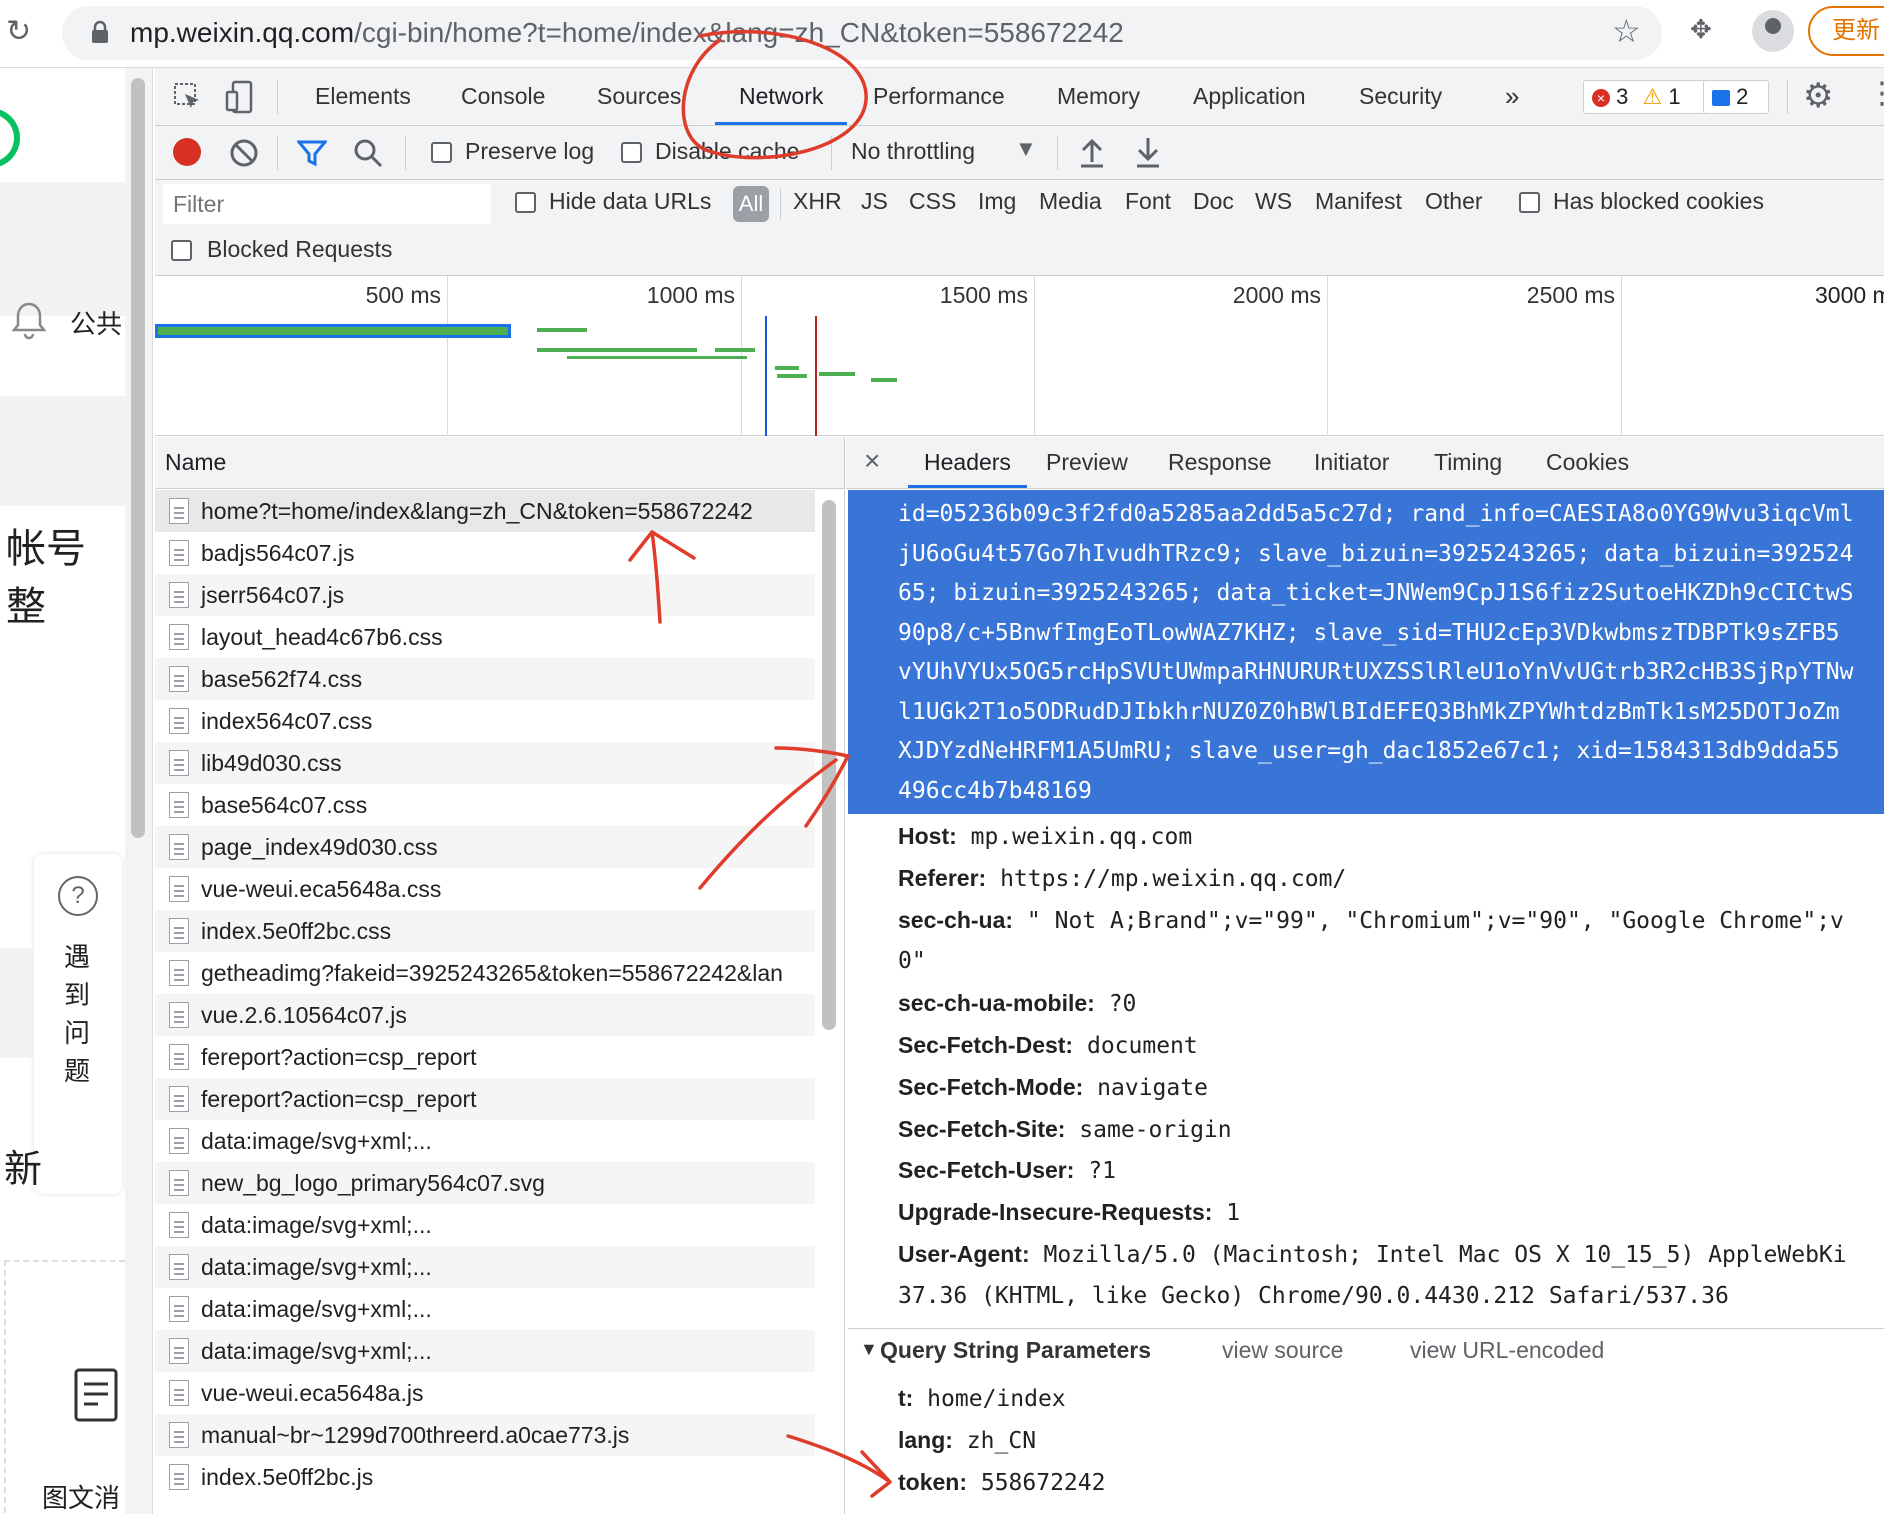 This screenshot has height=1514, width=1884. What do you see at coordinates (932, 201) in the screenshot?
I see `type-css: CSS` at bounding box center [932, 201].